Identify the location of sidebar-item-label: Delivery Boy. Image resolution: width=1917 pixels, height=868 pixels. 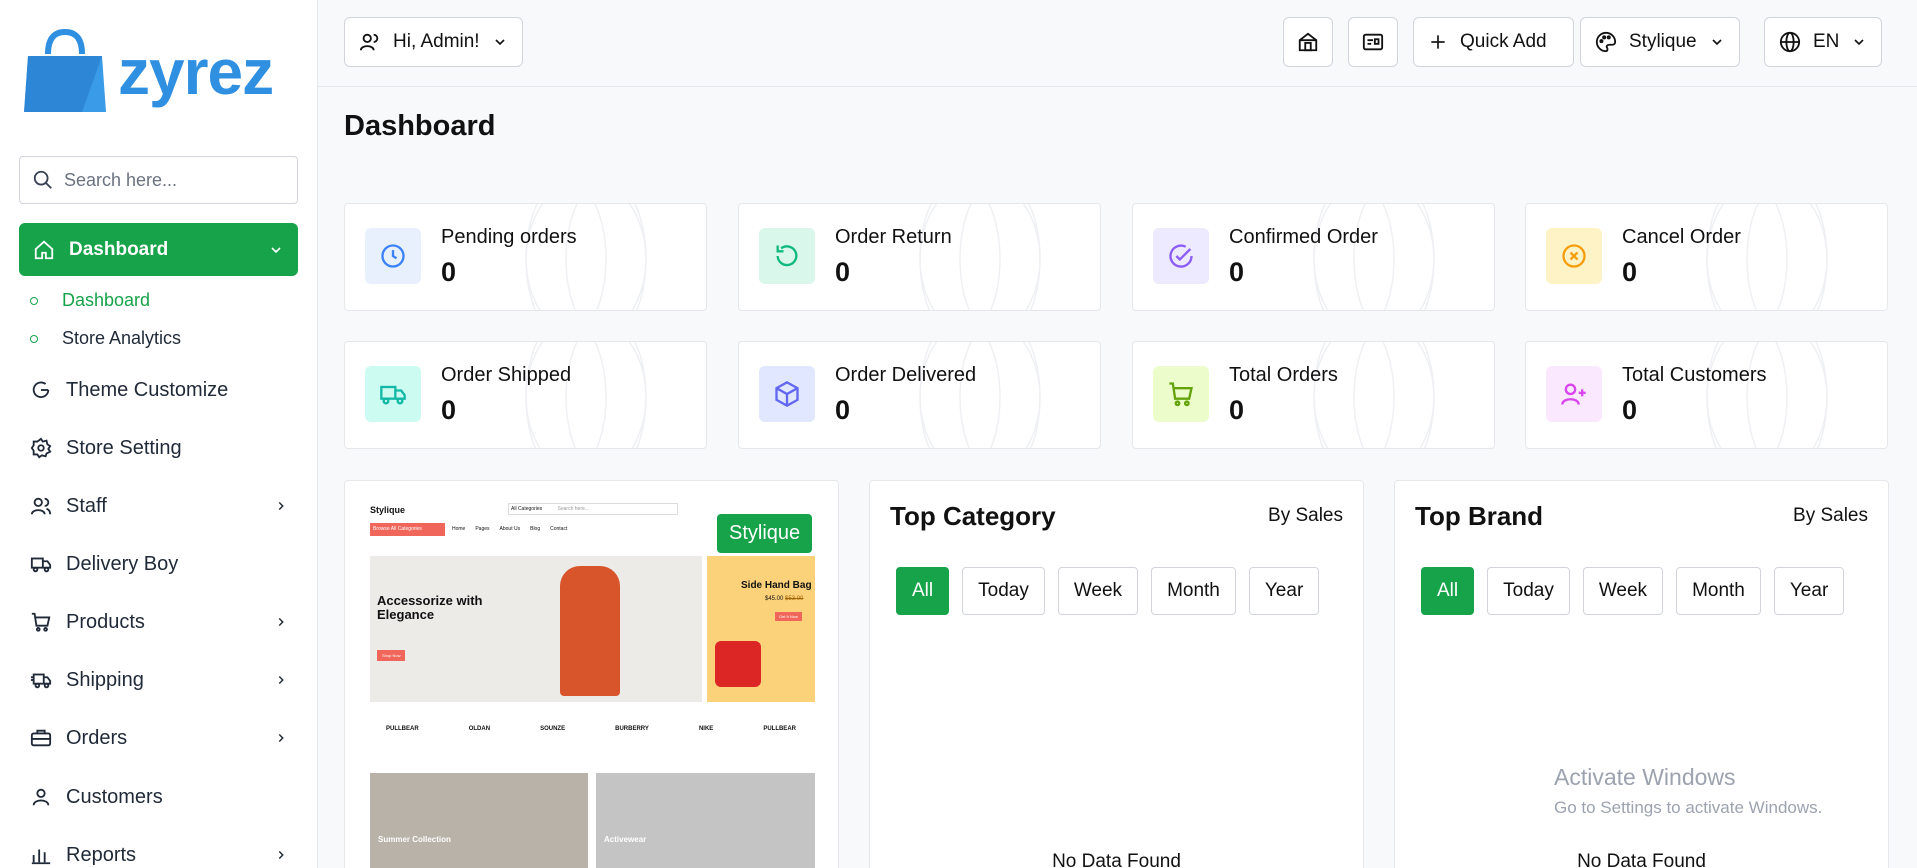
(122, 563).